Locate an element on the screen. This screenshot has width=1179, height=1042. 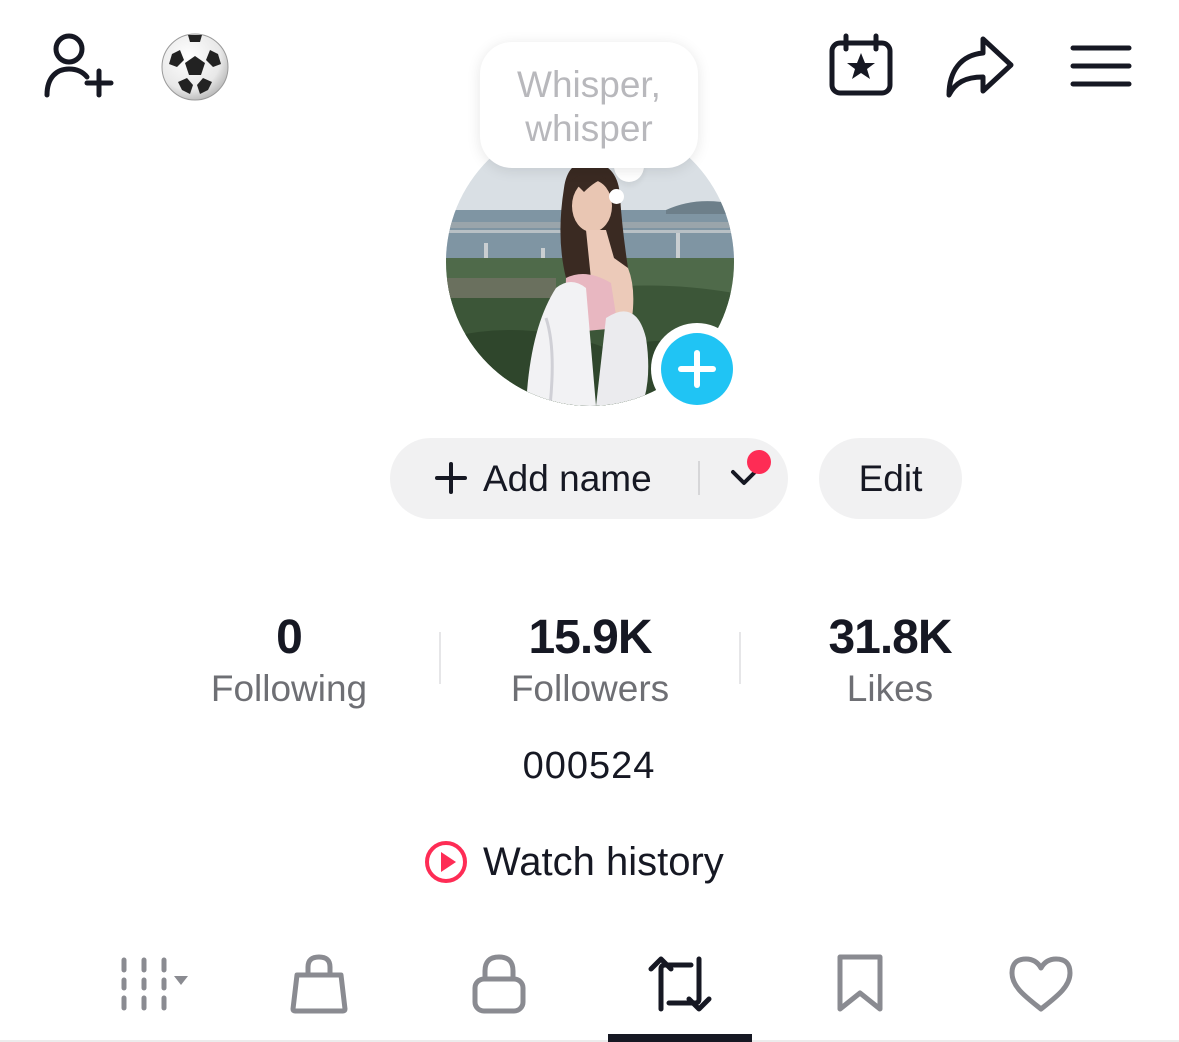
add-name-label: Add name is located at coordinates (567, 478).